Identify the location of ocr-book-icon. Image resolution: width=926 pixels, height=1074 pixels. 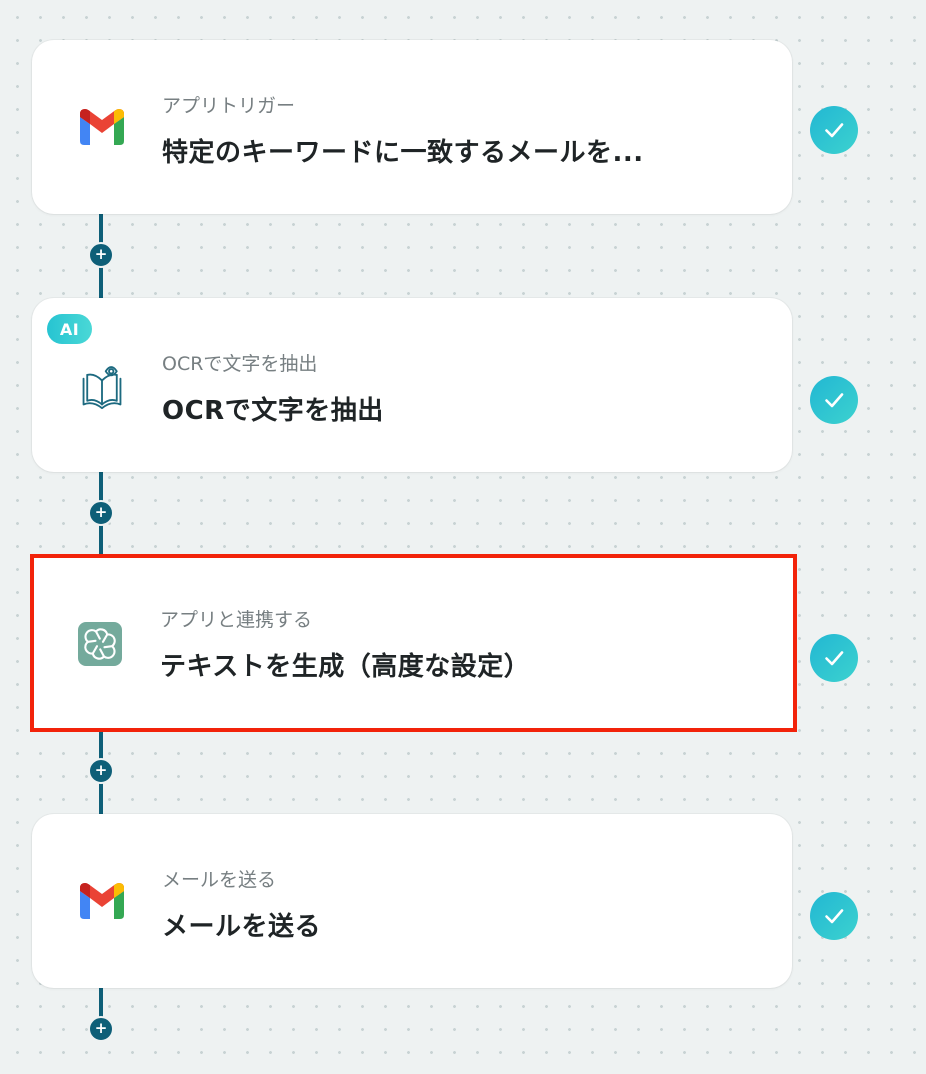
(102, 386).